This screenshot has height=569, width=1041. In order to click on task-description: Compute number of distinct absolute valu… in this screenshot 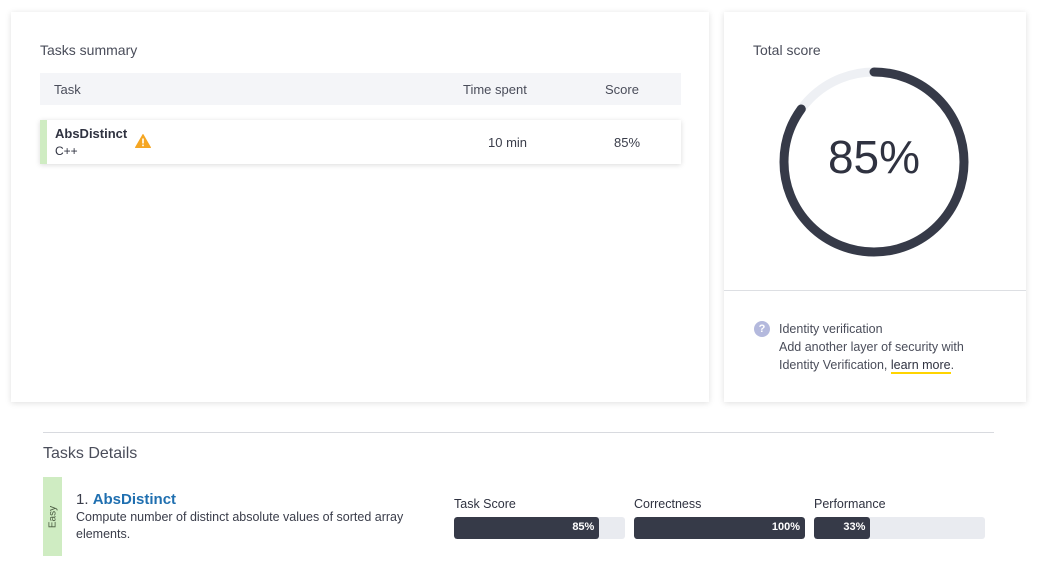, I will do `click(240, 525)`.